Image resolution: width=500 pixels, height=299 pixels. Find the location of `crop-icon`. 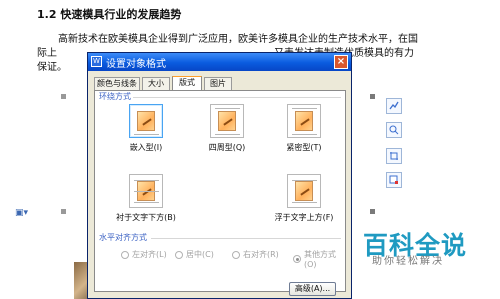

crop-icon is located at coordinates (394, 156).